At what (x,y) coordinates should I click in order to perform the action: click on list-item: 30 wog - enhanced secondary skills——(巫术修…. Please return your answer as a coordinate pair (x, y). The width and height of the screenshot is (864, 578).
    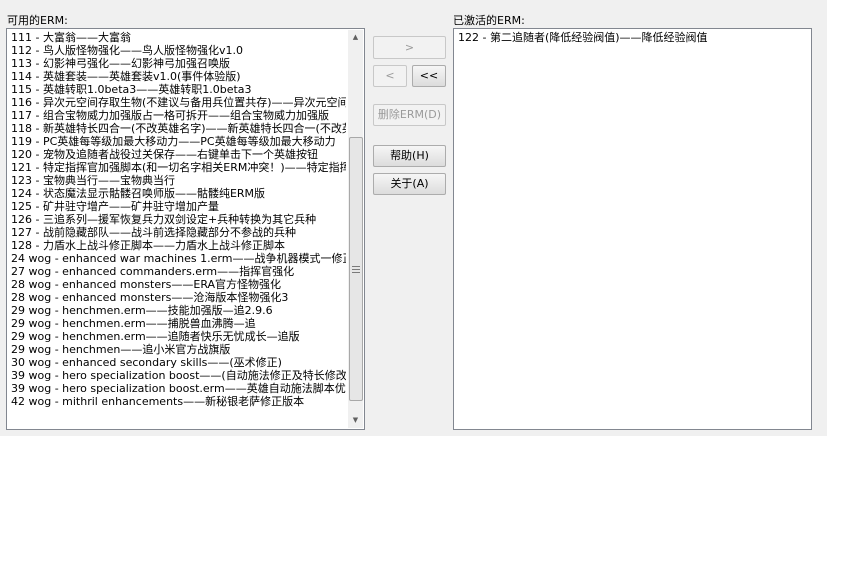
    Looking at the image, I should click on (177, 362).